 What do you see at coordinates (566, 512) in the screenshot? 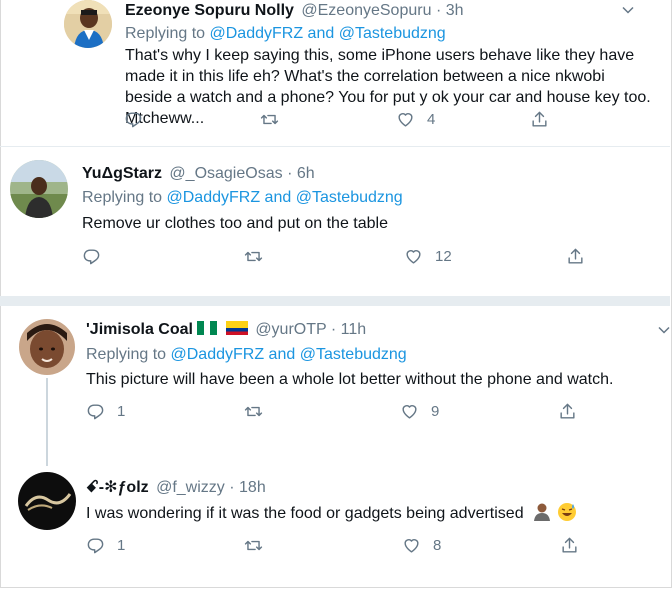
I see `sweat-smile-emoji-icon` at bounding box center [566, 512].